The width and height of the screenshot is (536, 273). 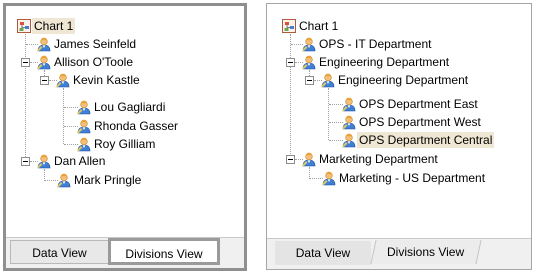 What do you see at coordinates (309, 80) in the screenshot?
I see `collapse-toggle-engineering-sub` at bounding box center [309, 80].